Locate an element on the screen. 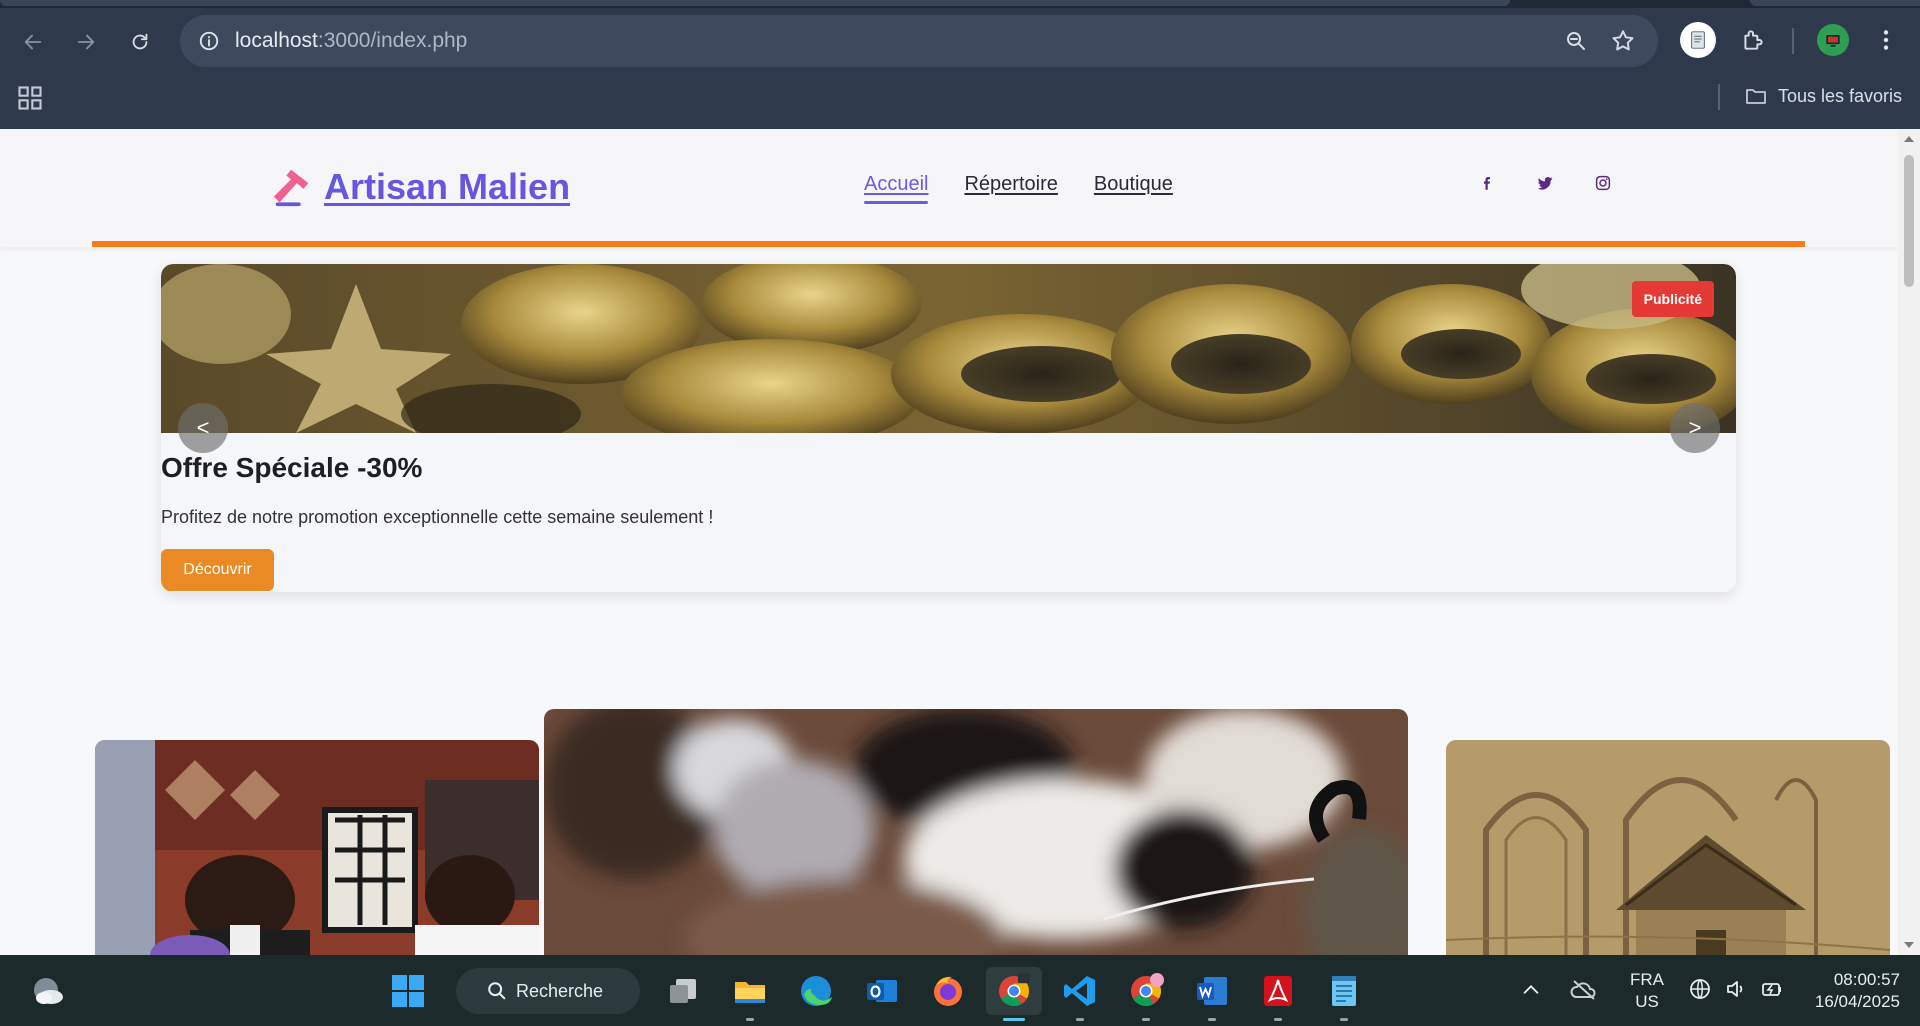 Image resolution: width=1920 pixels, height=1026 pixels. volume-icon is located at coordinates (1735, 989).